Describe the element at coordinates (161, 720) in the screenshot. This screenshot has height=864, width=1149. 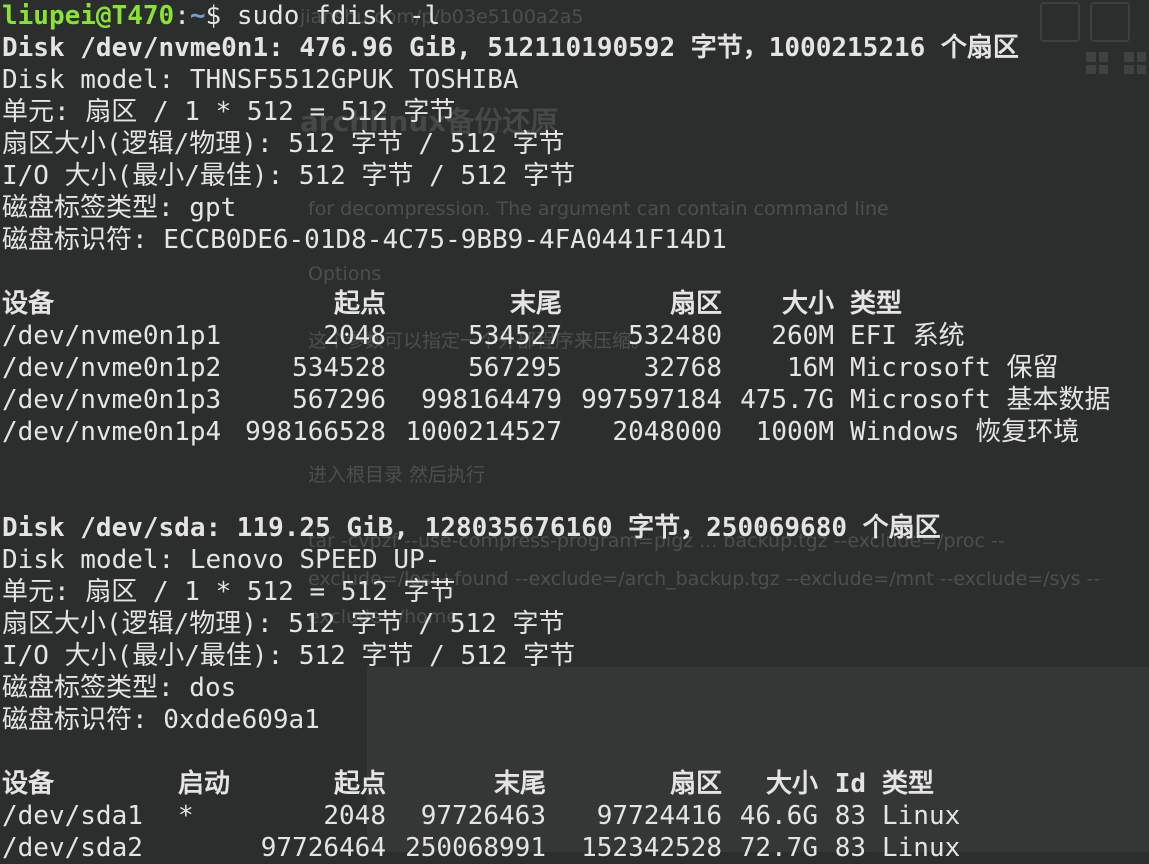
I see `disk-identifier: 磁盘标识符: 0xdde609a1` at that location.